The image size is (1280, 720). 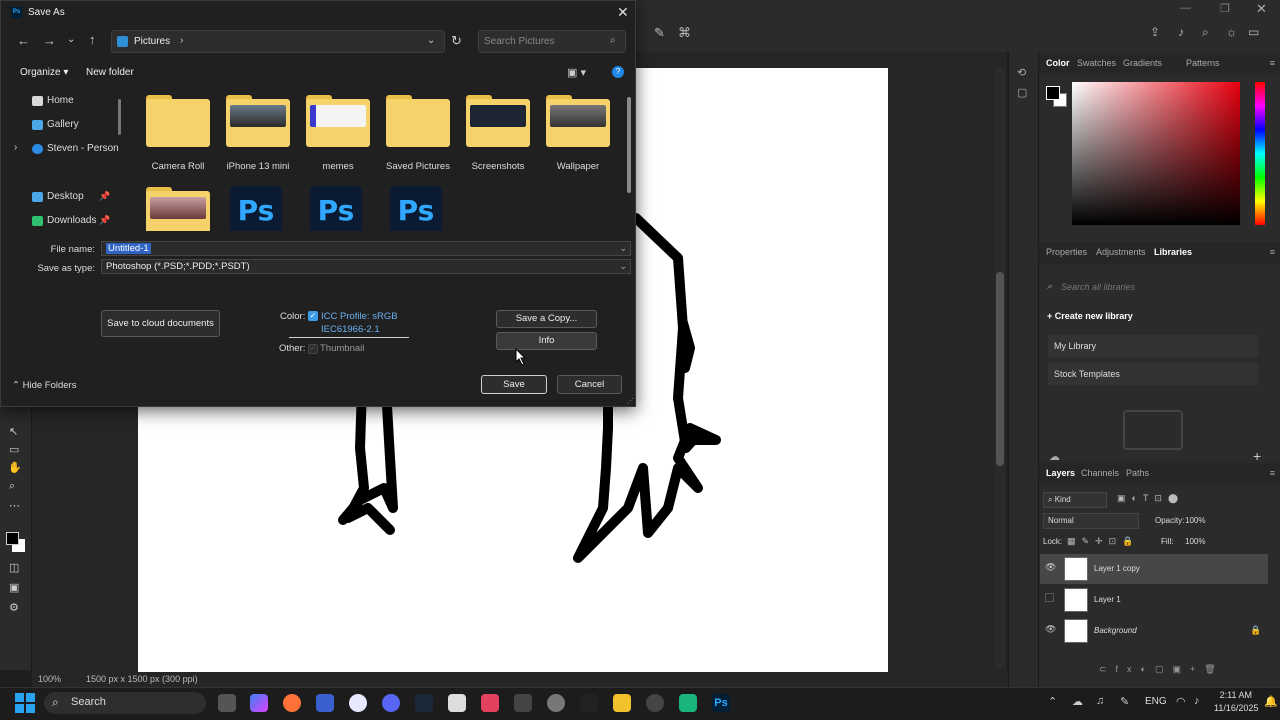 I want to click on back-arrow-icon: ←, so click(x=23, y=40).